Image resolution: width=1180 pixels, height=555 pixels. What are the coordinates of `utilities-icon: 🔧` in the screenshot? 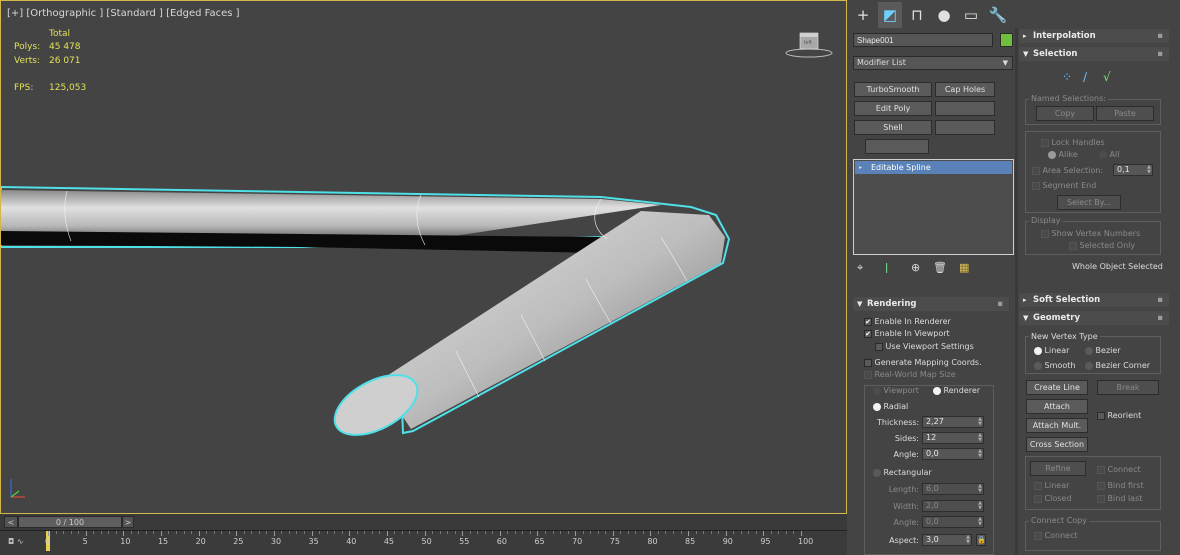 It's located at (998, 15).